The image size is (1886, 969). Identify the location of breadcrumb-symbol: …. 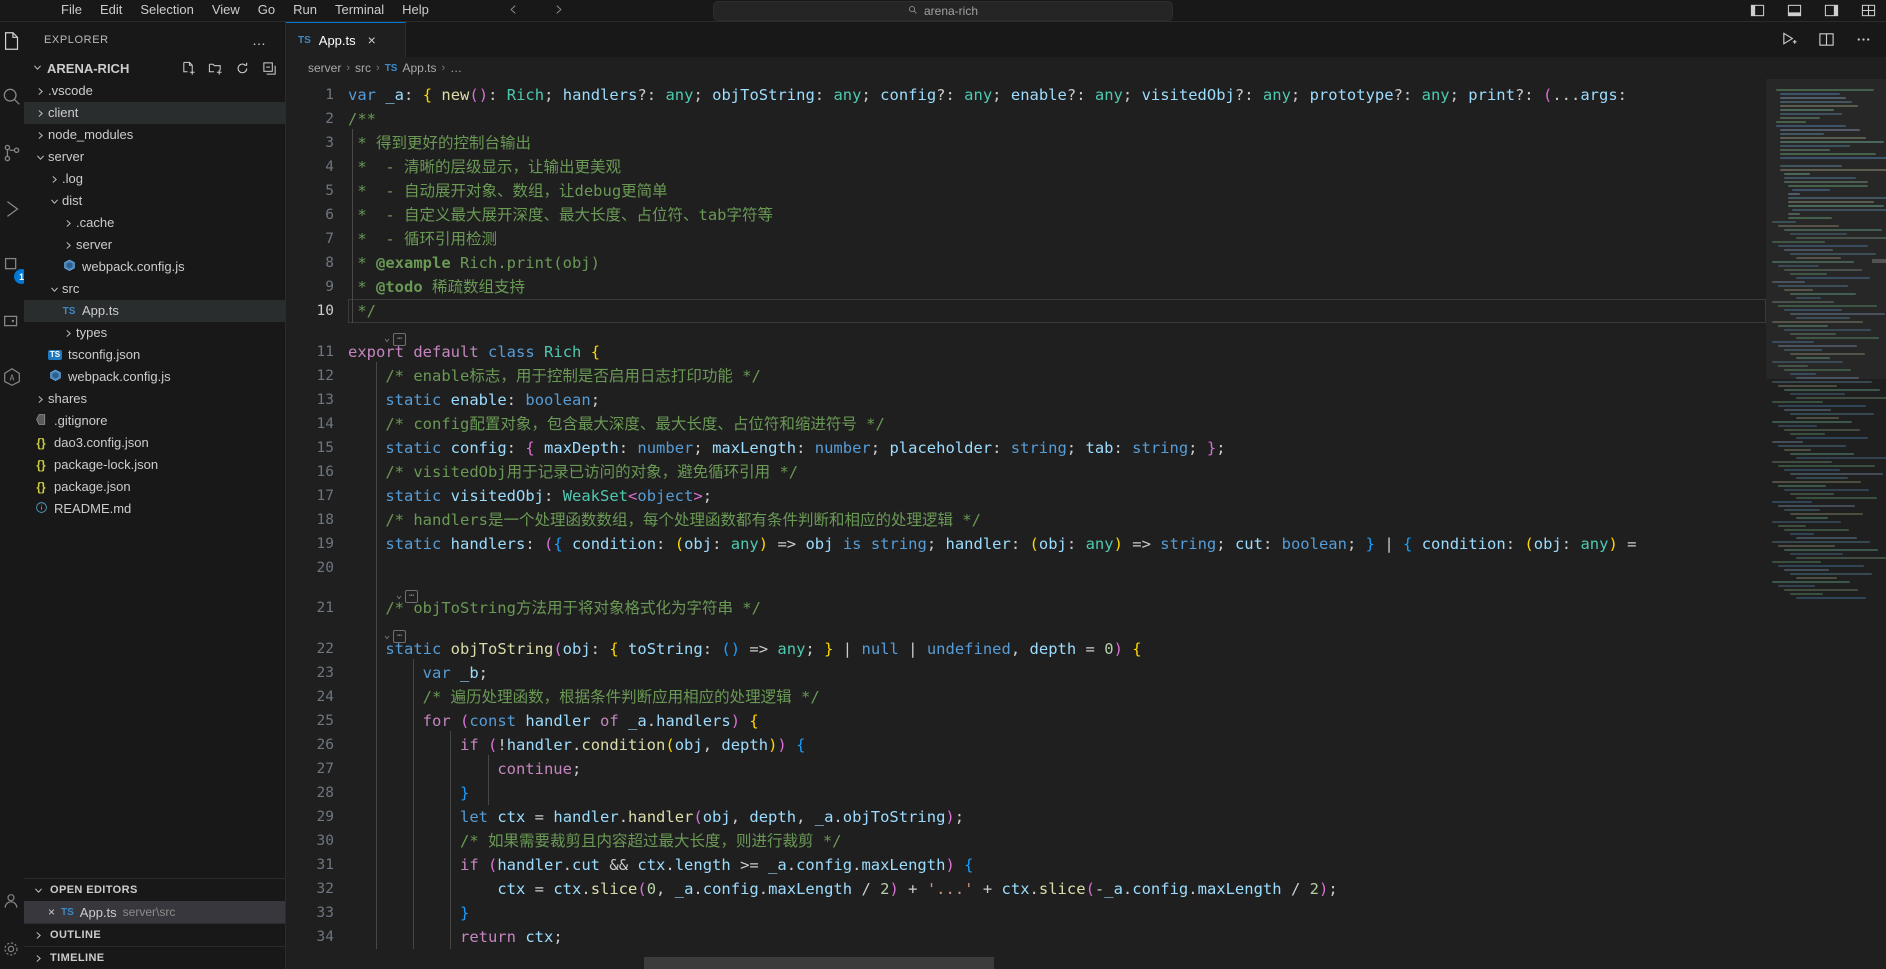
(456, 68).